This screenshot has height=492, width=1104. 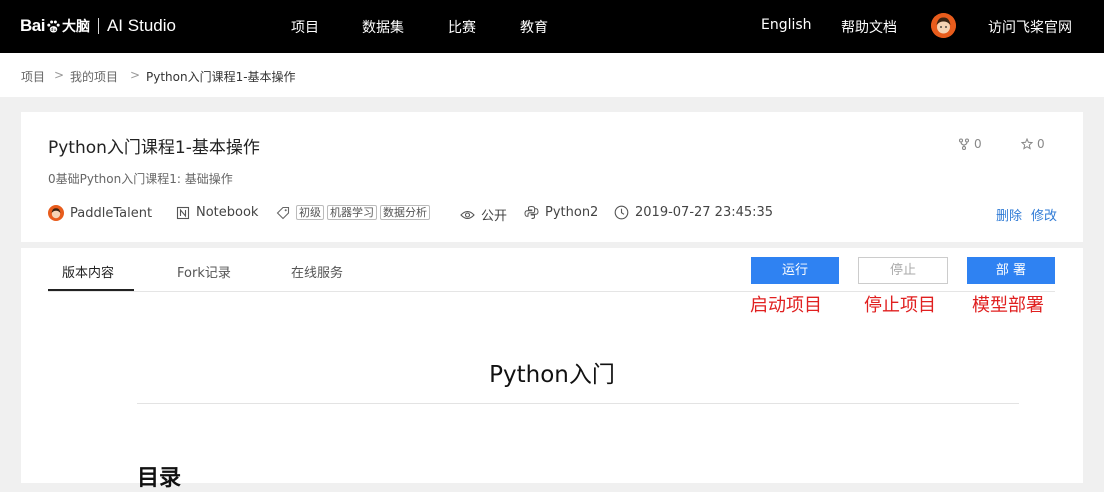 What do you see at coordinates (405, 212) in the screenshot?
I see `tag-data-analysis: 数据分析` at bounding box center [405, 212].